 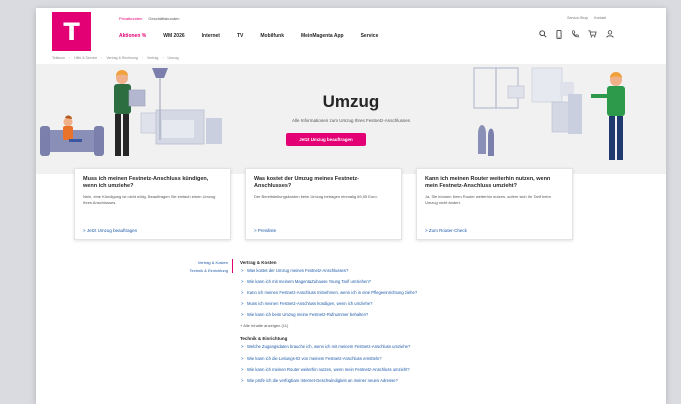 I want to click on top-link-kontakt: Kontakt, so click(x=600, y=18).